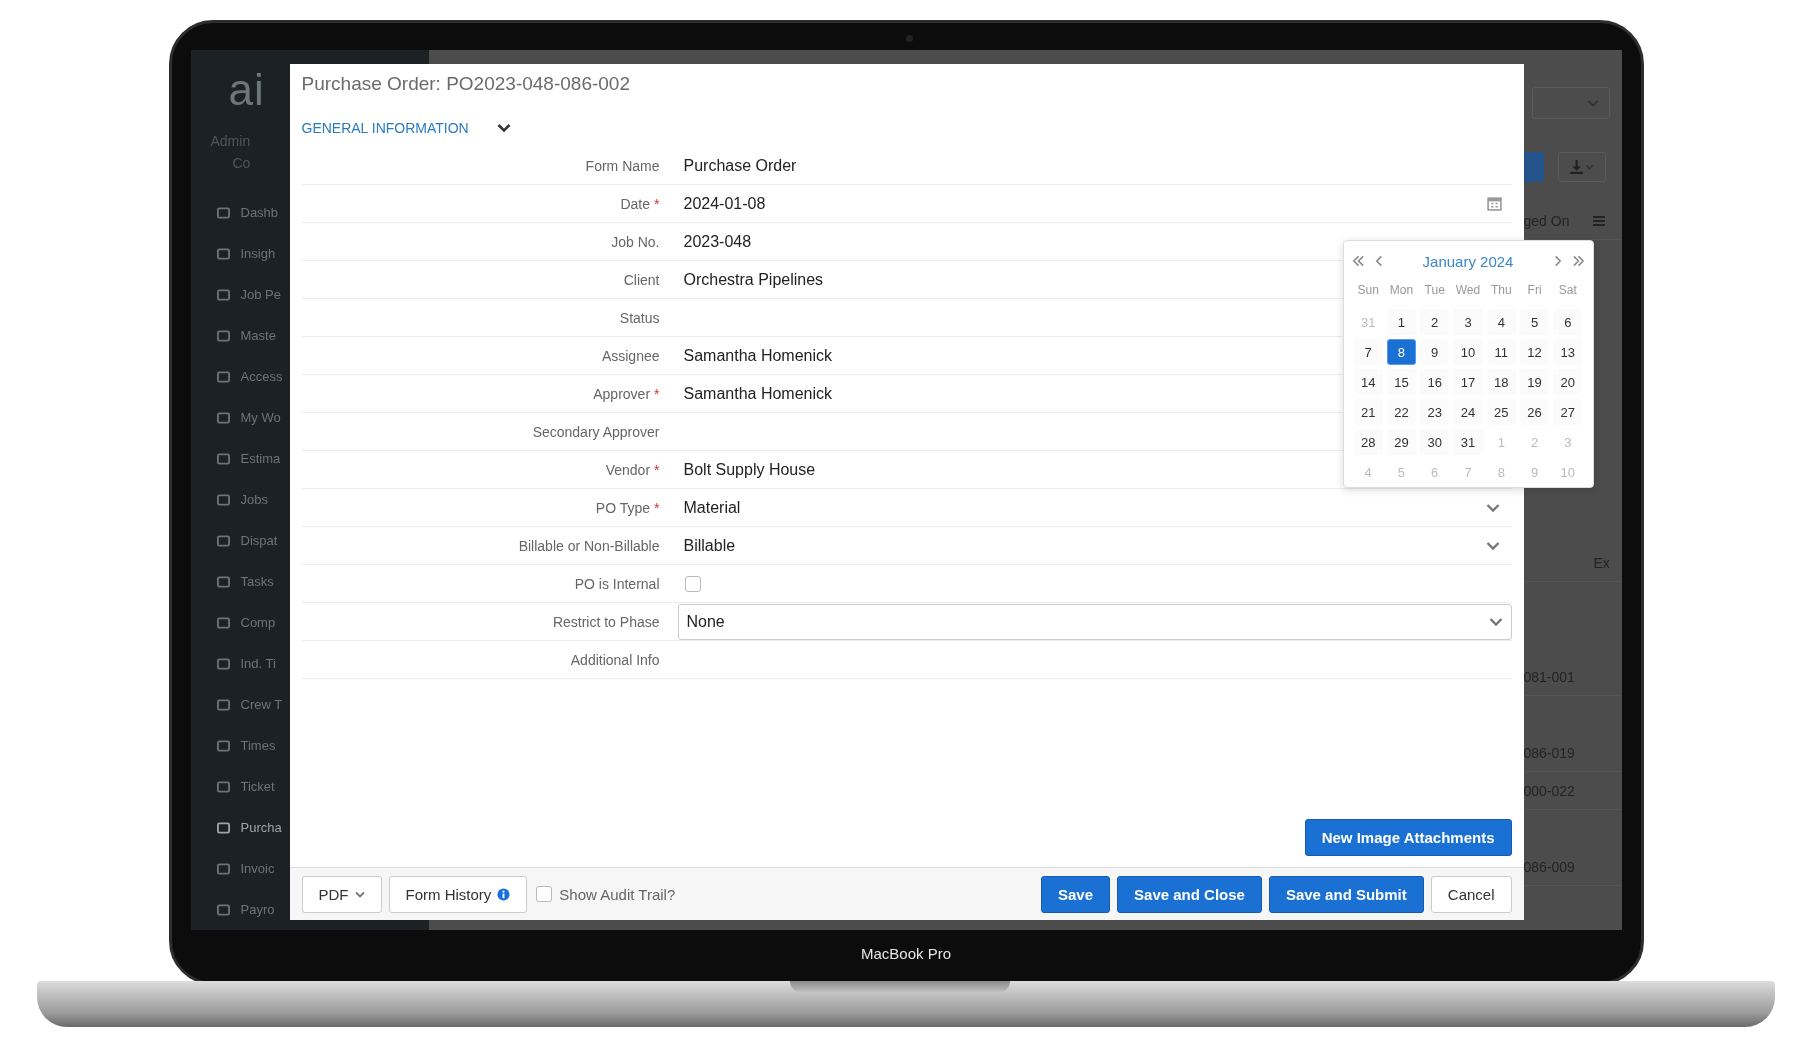  What do you see at coordinates (1368, 412) in the screenshot?
I see `calendar-day: 21` at bounding box center [1368, 412].